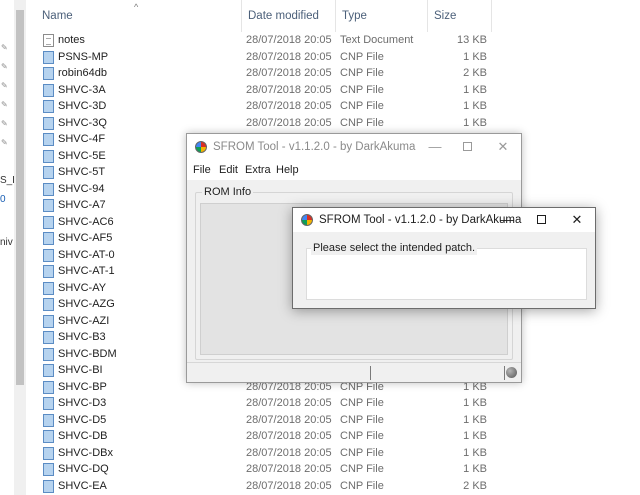  I want to click on file-name: SHVC-3D, so click(82, 106).